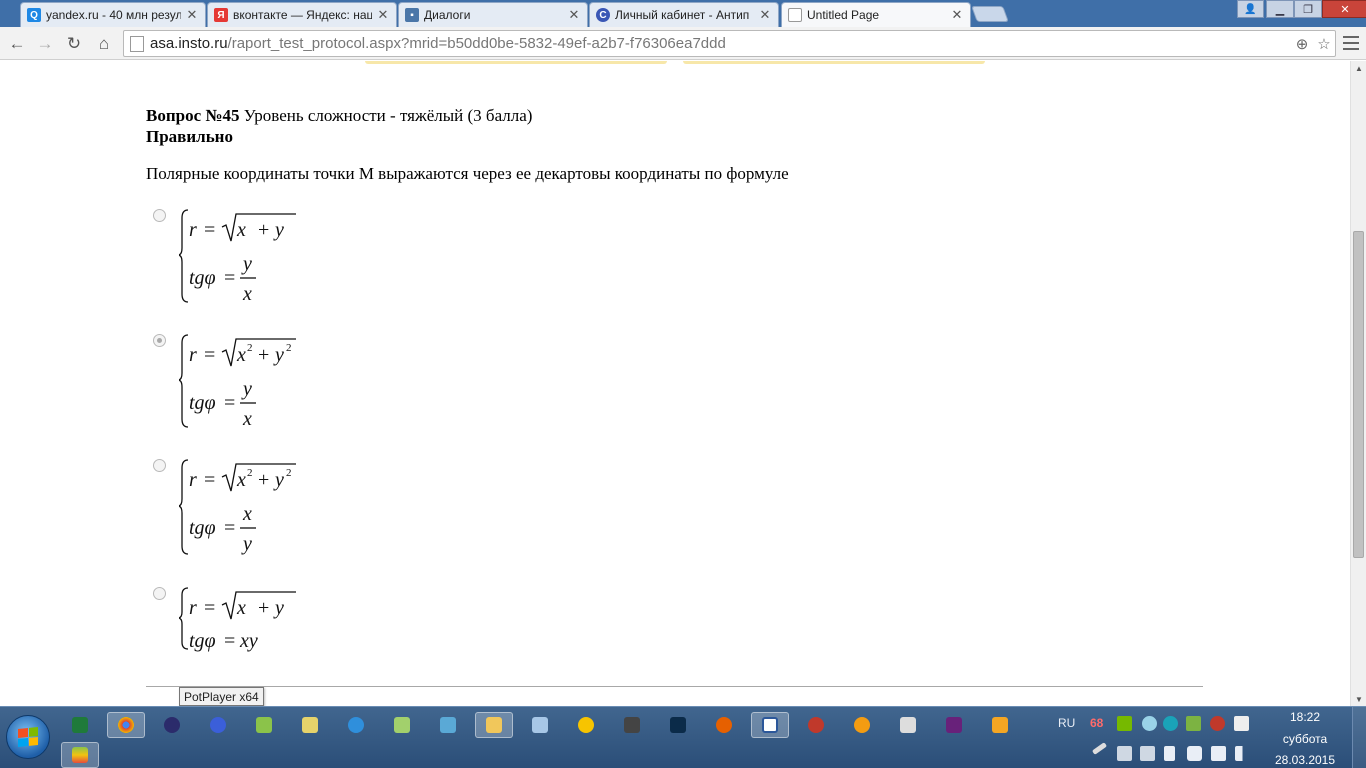  What do you see at coordinates (493, 14) in the screenshot?
I see `tab-dialogs: ▪ Диалоги ✕` at bounding box center [493, 14].